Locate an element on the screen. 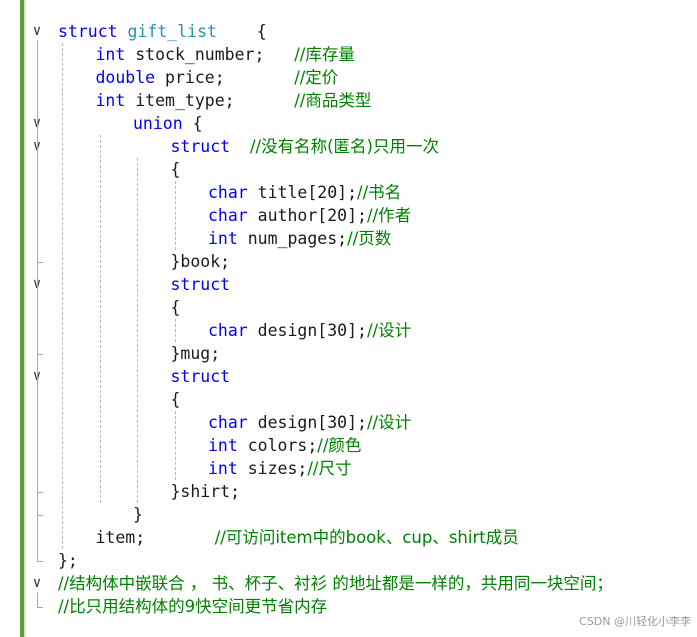  comment-token: //定价 is located at coordinates (316, 77).